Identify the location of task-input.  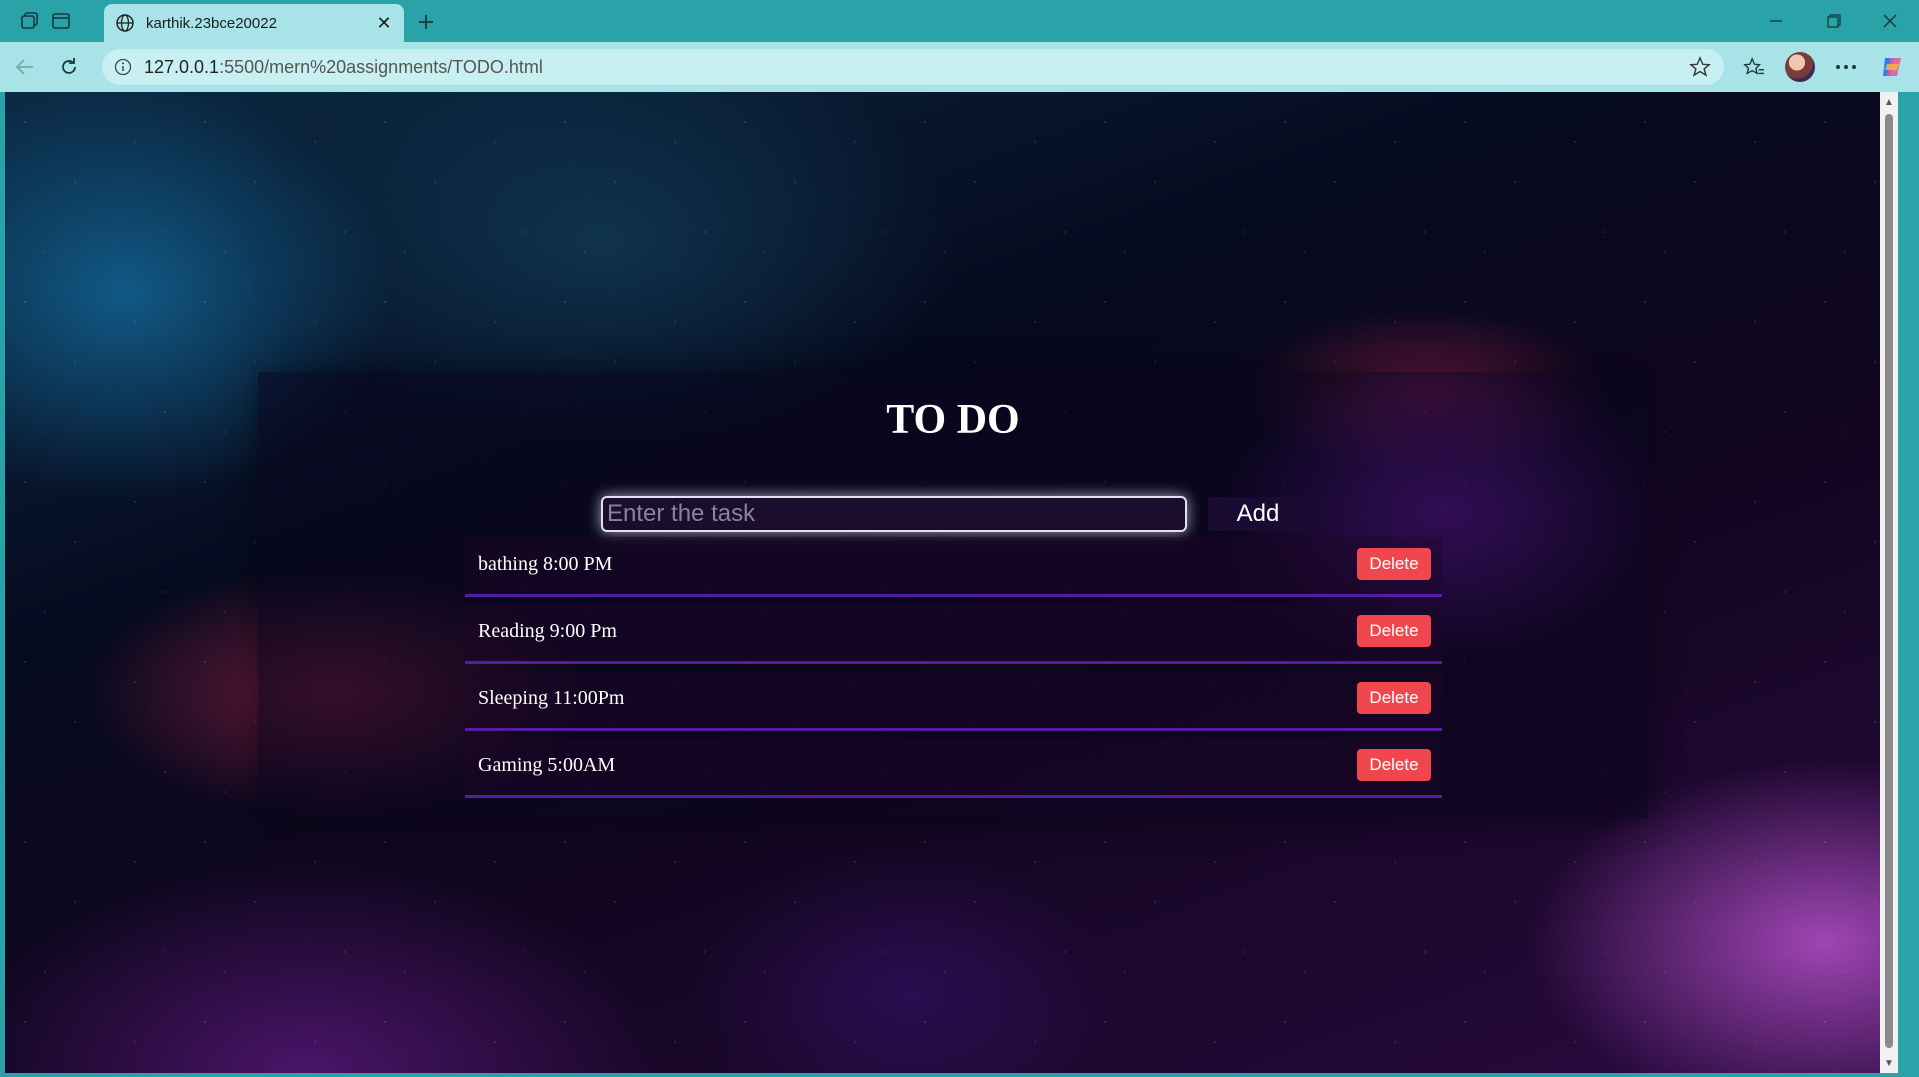
(894, 514).